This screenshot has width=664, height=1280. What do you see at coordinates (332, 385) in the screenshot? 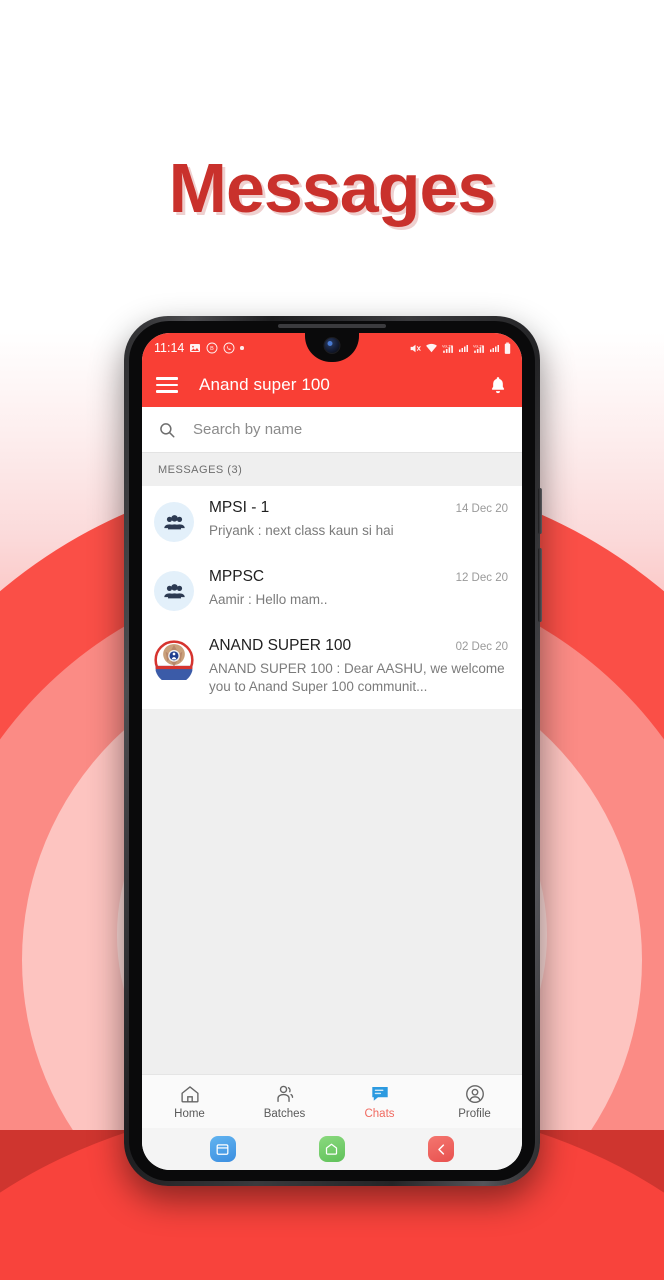
I see `app-bar: Anand super 100` at bounding box center [332, 385].